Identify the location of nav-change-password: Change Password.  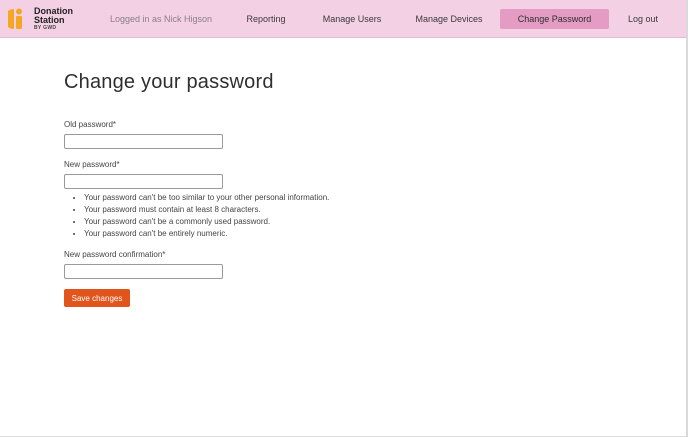
(554, 19).